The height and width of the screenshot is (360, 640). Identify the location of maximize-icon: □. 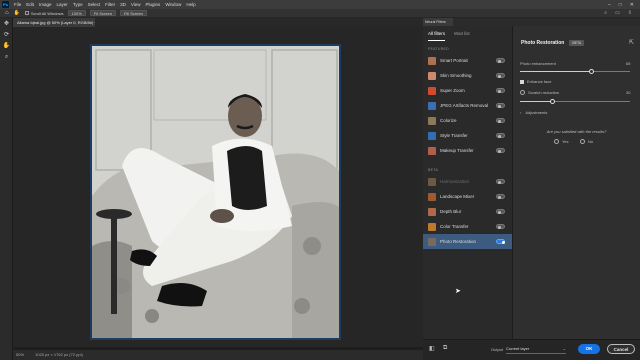
(620, 5).